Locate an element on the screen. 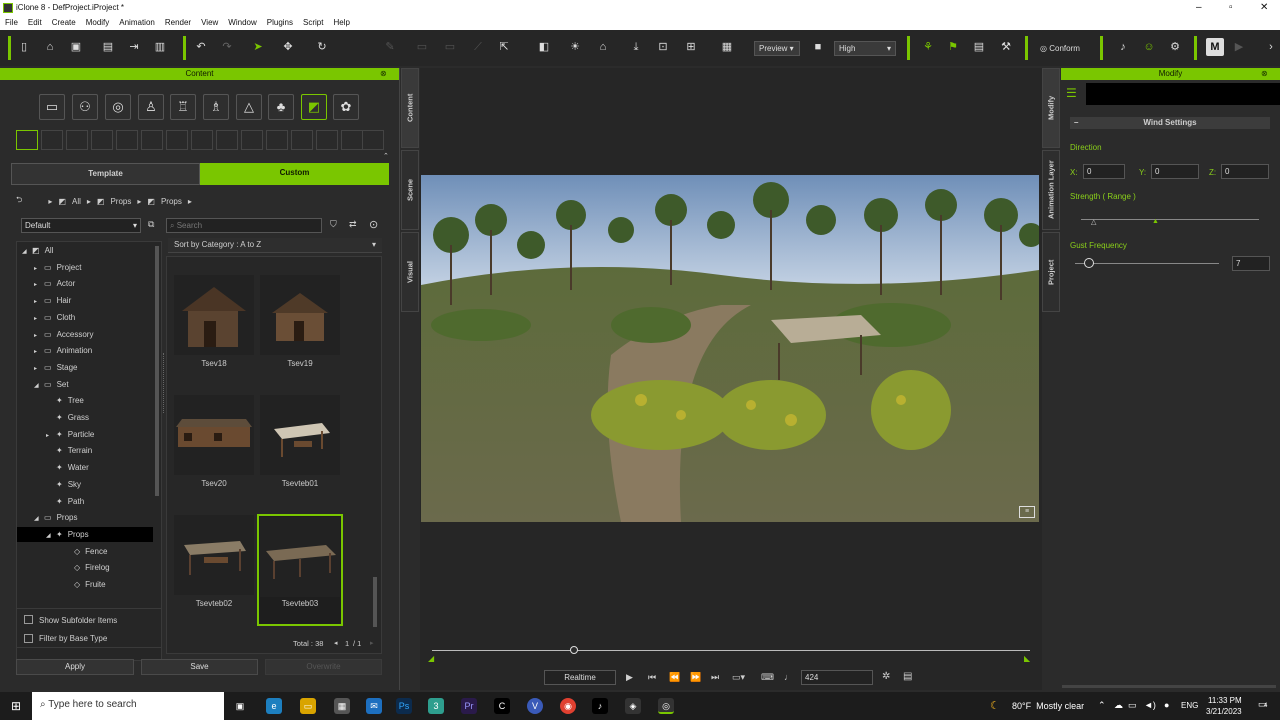  camera-icon: ■ is located at coordinates (818, 47).